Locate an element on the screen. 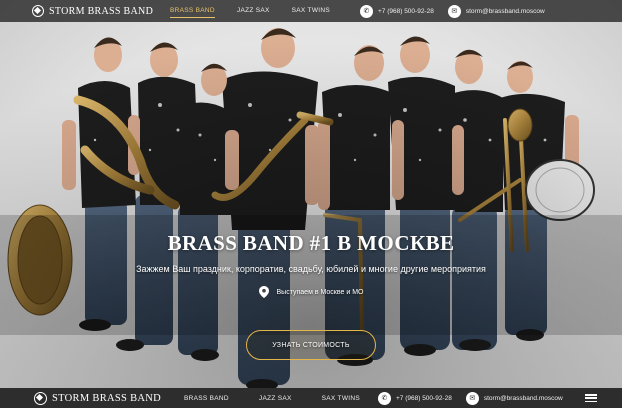 The image size is (622, 408). bottom-phone-contact: ✆ +7 (968) 500-92-28 is located at coordinates (415, 398).